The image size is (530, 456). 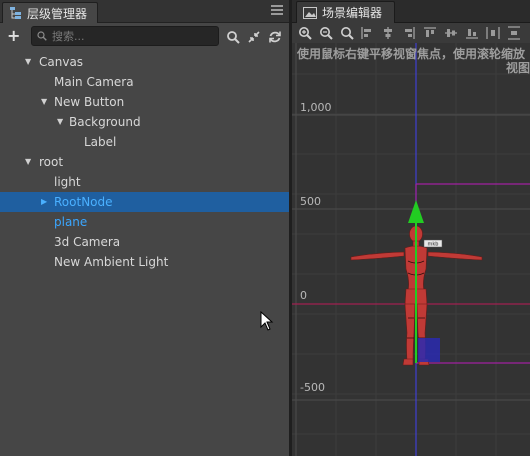 What do you see at coordinates (44, 202) in the screenshot?
I see `collapsed-arrow-icon: ▶` at bounding box center [44, 202].